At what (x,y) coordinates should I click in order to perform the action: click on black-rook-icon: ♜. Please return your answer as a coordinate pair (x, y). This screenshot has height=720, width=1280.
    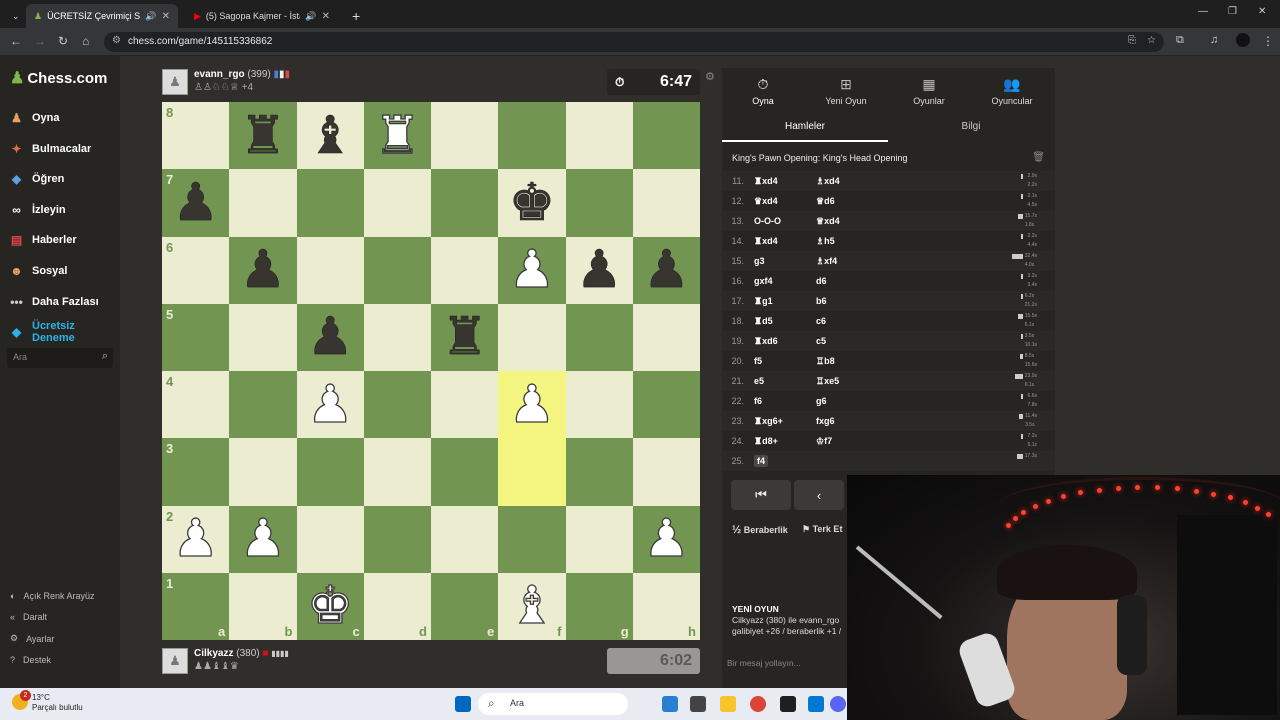
    Looking at the image, I should click on (262, 135).